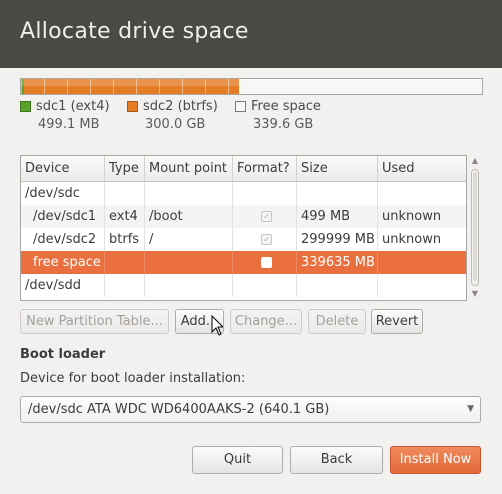  Describe the element at coordinates (69, 124) in the screenshot. I see `legend-size: 499.1 MB` at that location.